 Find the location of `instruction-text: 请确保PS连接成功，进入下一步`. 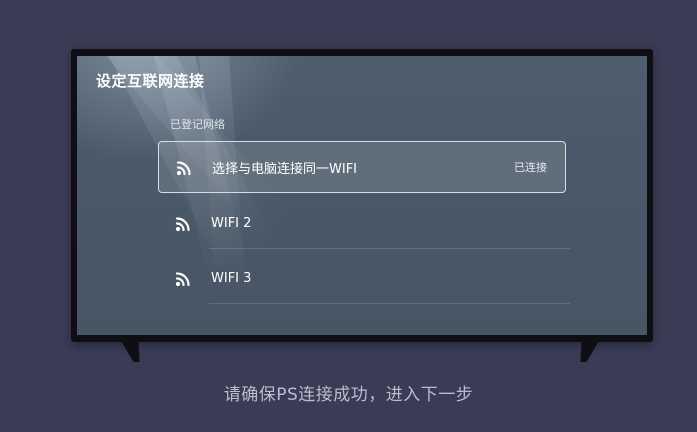

instruction-text: 请确保PS连接成功，进入下一步 is located at coordinates (348, 395).